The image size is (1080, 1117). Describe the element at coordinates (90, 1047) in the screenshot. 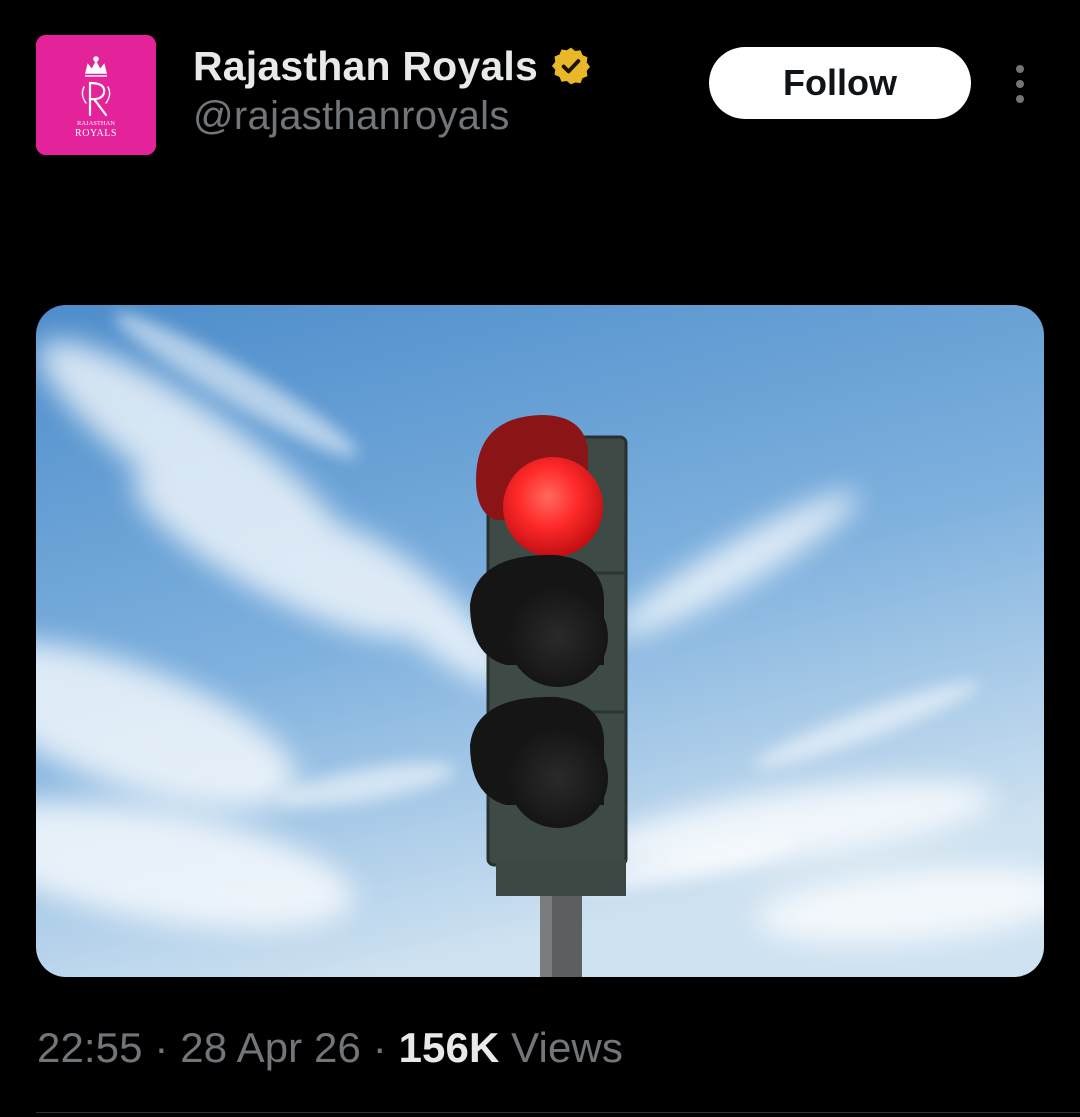

I see `tweet-time: 22:55` at that location.